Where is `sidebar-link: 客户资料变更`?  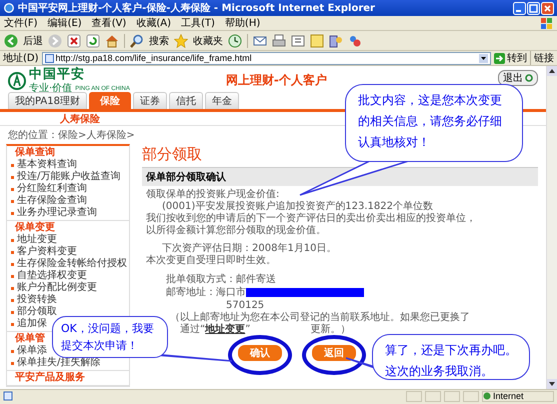 sidebar-link: 客户资料变更 is located at coordinates (47, 252).